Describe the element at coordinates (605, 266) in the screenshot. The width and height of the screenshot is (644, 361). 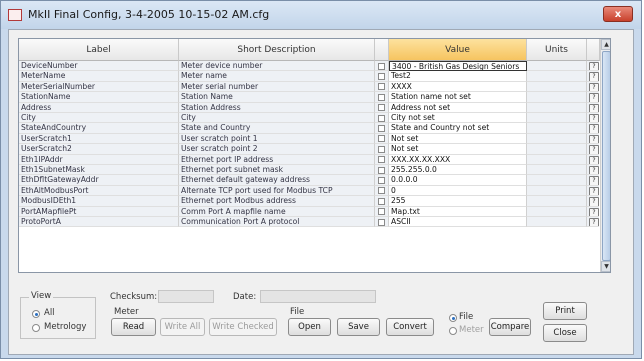
I see `scroll-down-arrow-icon: ▼` at that location.